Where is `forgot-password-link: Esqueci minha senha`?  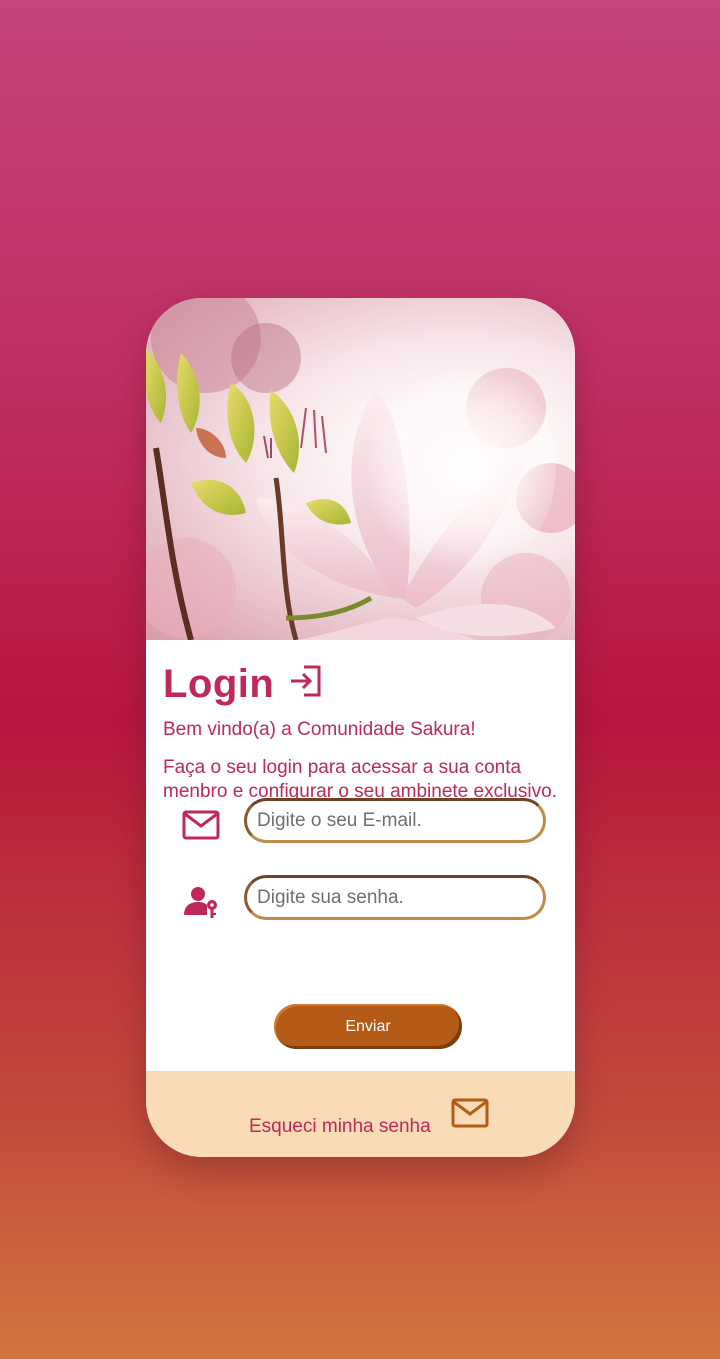 forgot-password-link: Esqueci minha senha is located at coordinates (340, 1127).